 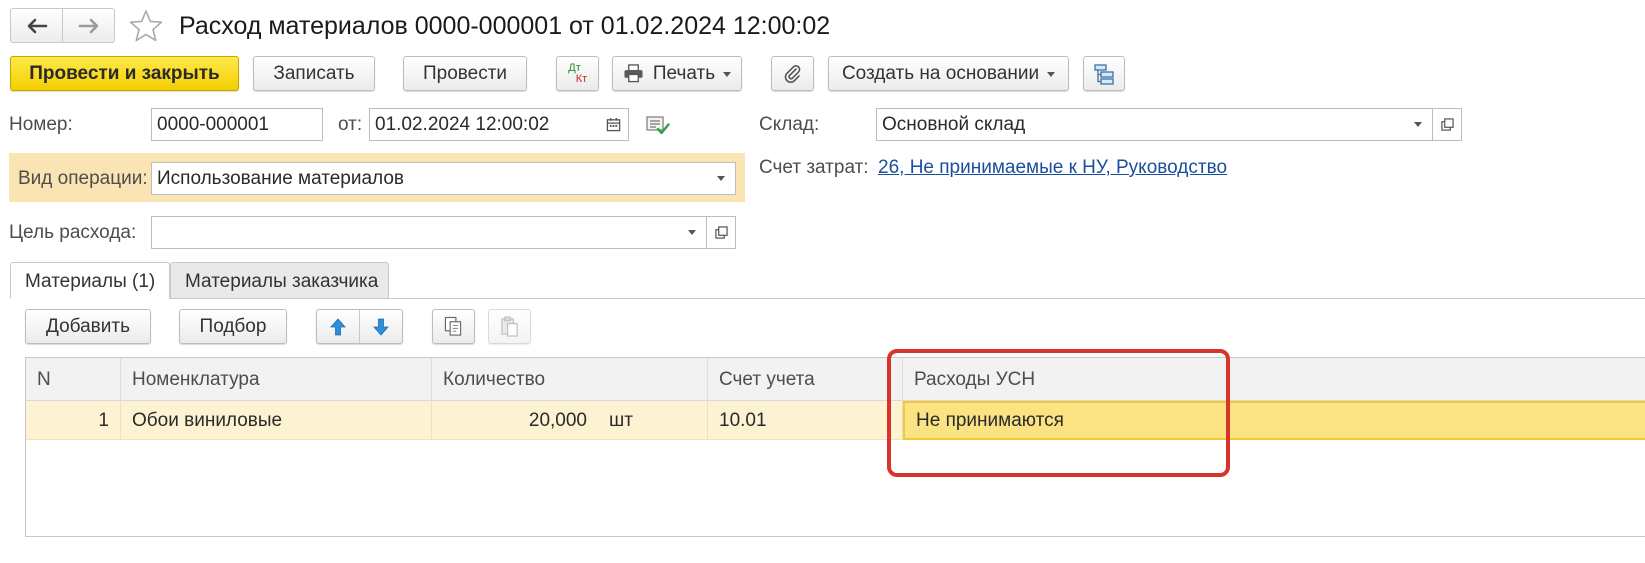 I want to click on purpose-field, so click(x=414, y=232).